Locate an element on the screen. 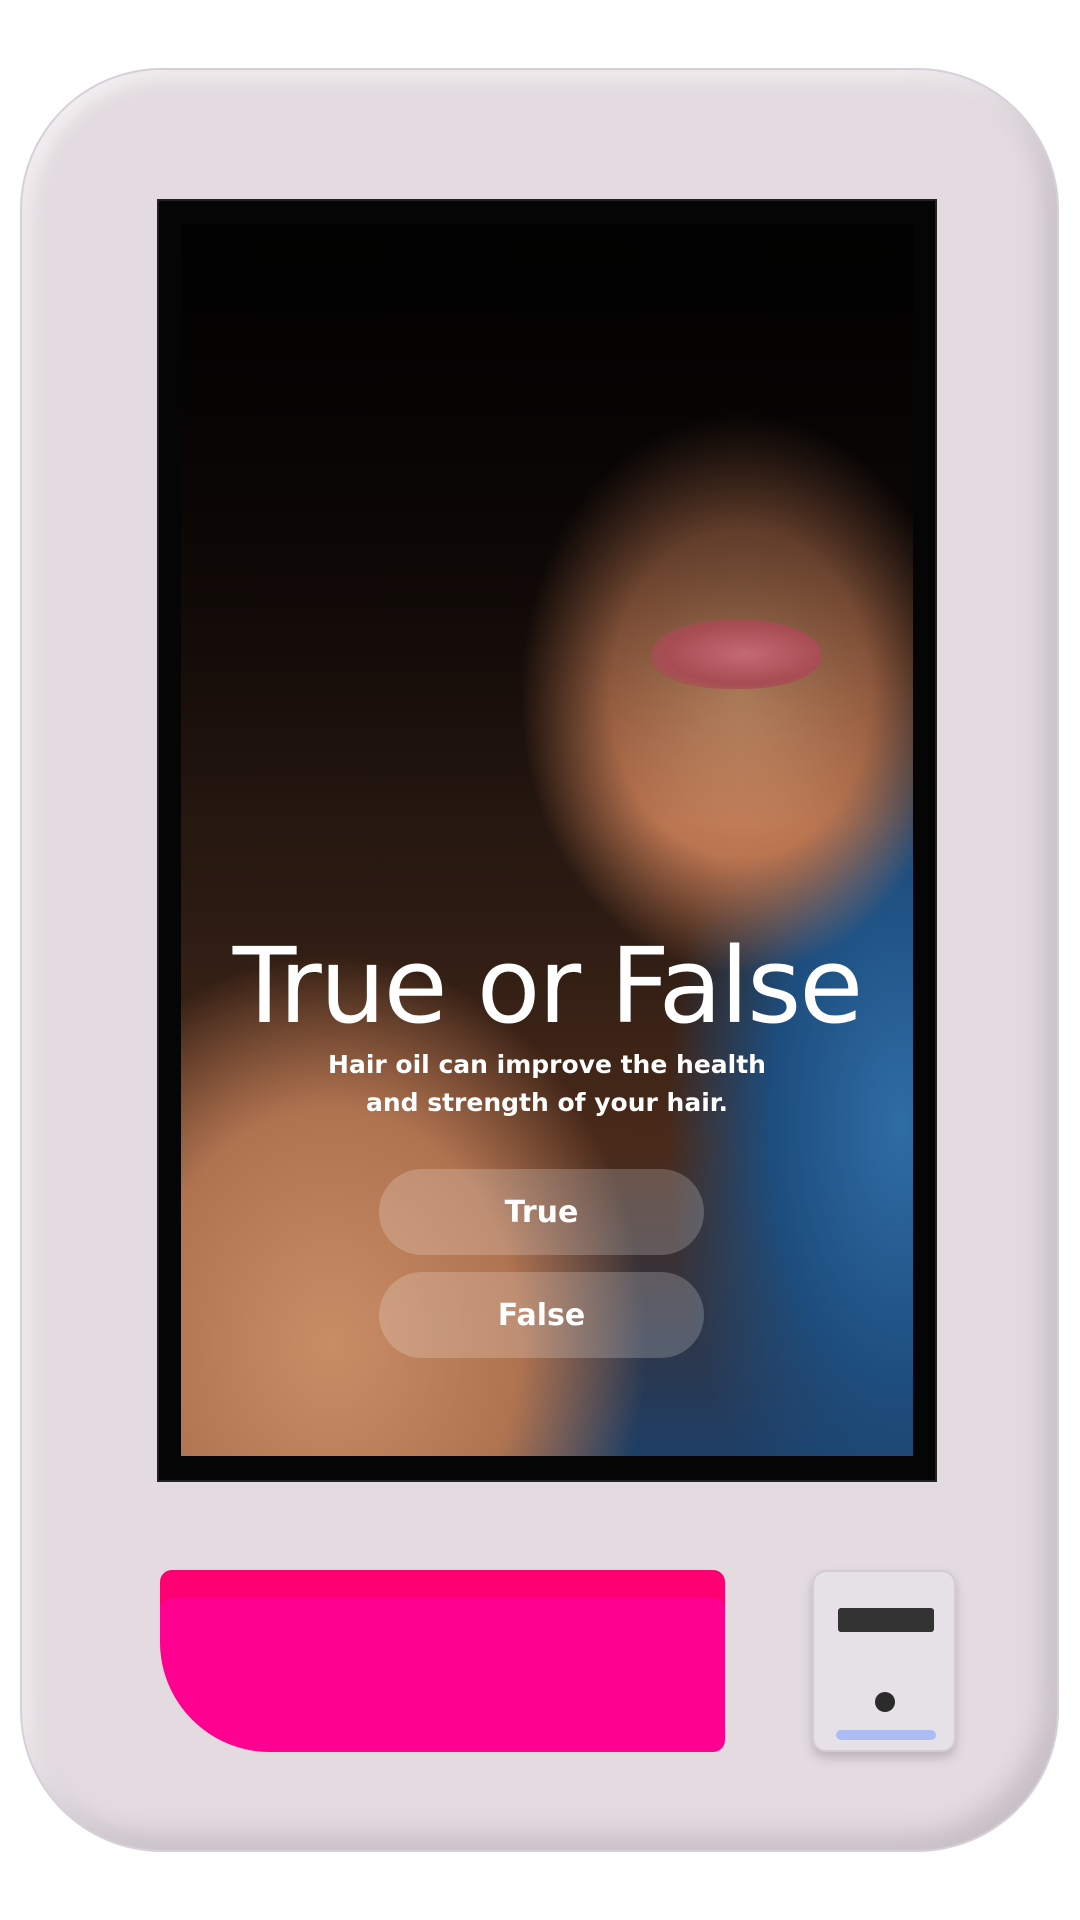 Image resolution: width=1080 pixels, height=1920 pixels. background-photo-detail is located at coordinates (736, 654).